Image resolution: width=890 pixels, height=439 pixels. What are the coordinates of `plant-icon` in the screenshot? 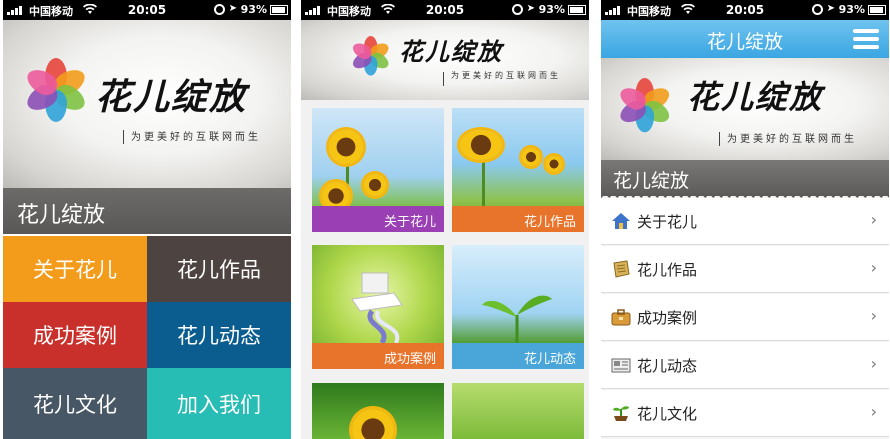 It's located at (621, 413).